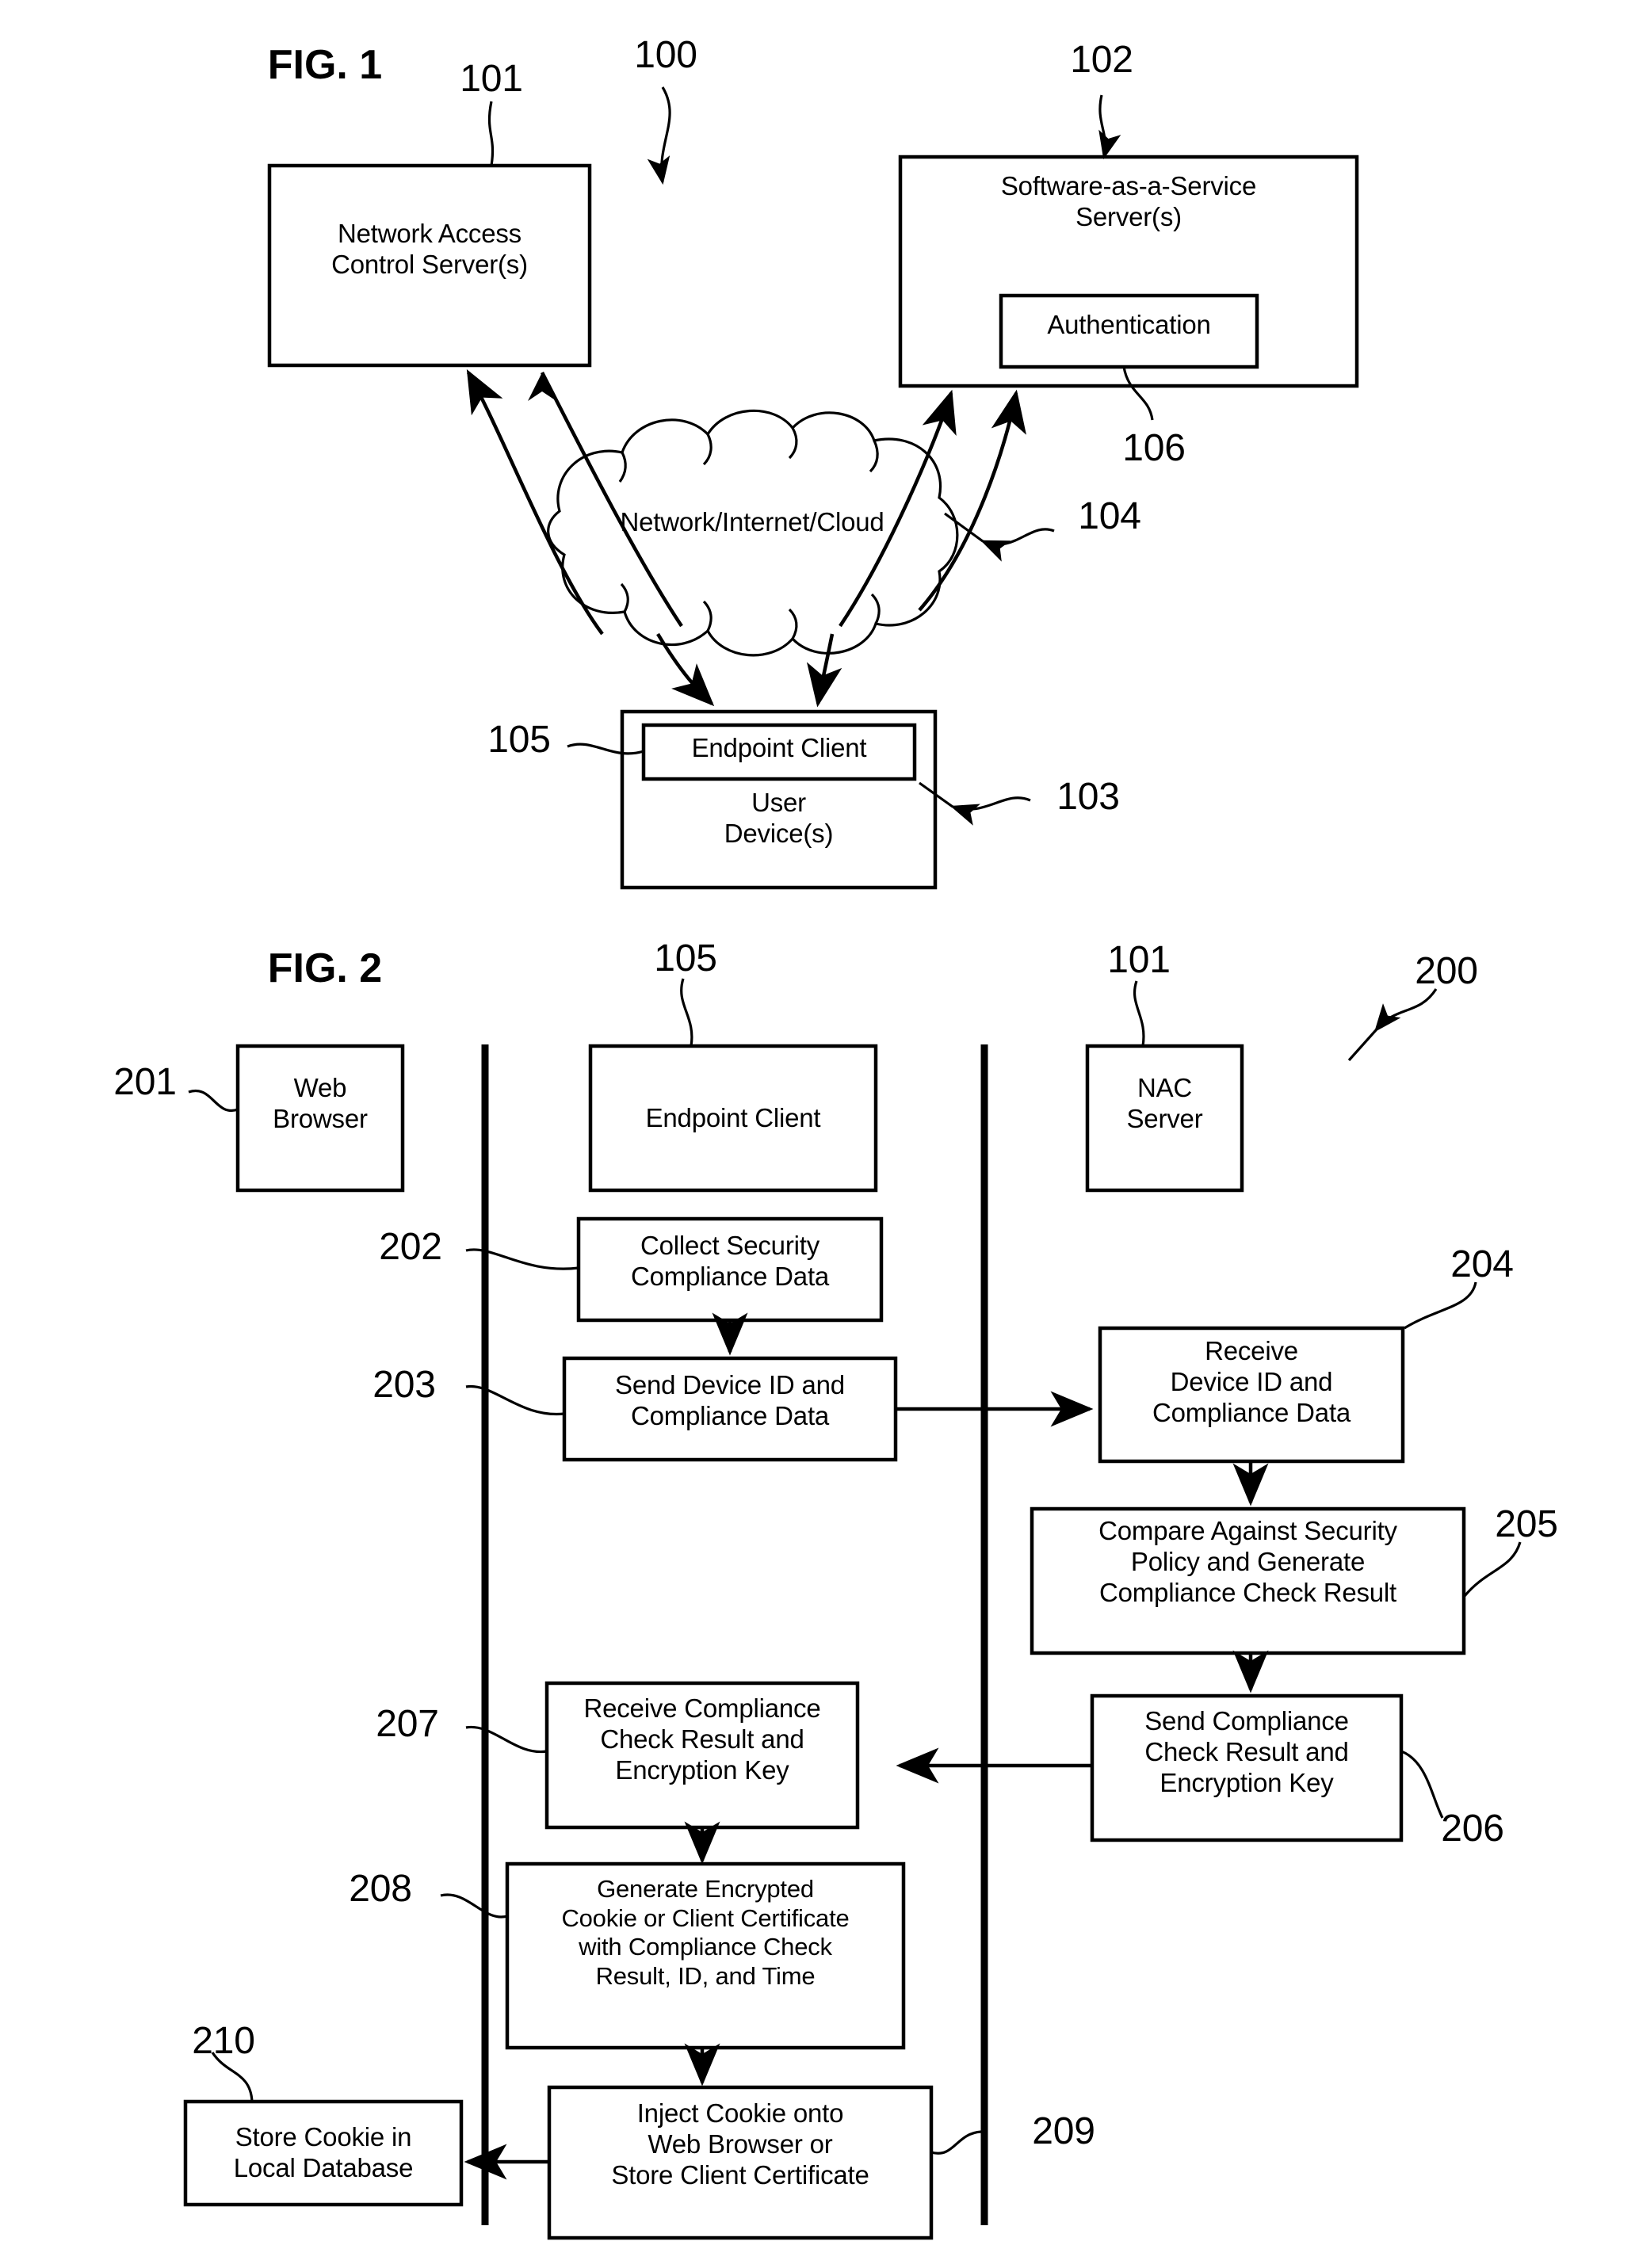  Describe the element at coordinates (779, 747) in the screenshot. I see `endpoint-client-label-fig1: Endpoint Client` at that location.